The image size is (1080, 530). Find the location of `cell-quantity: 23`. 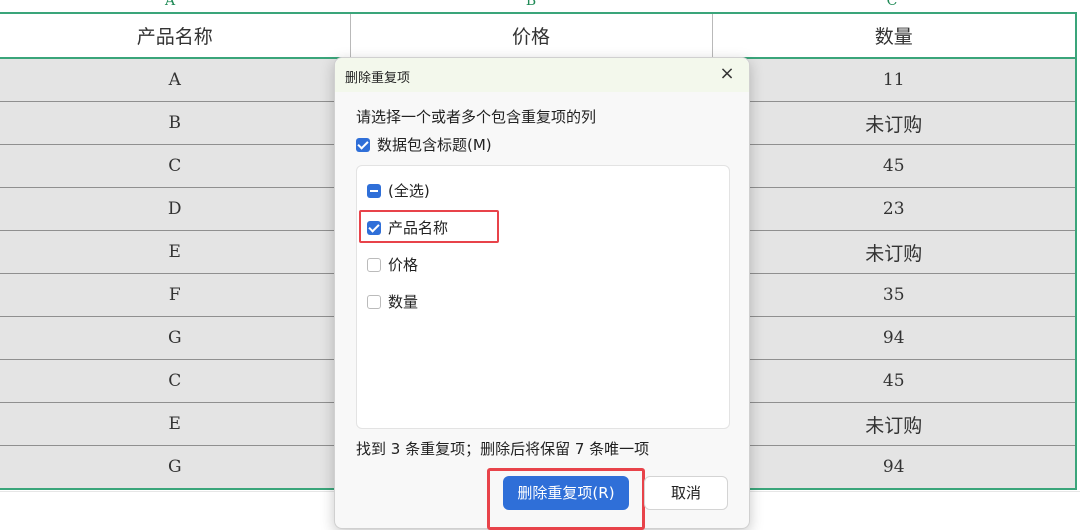

cell-quantity: 23 is located at coordinates (894, 209).